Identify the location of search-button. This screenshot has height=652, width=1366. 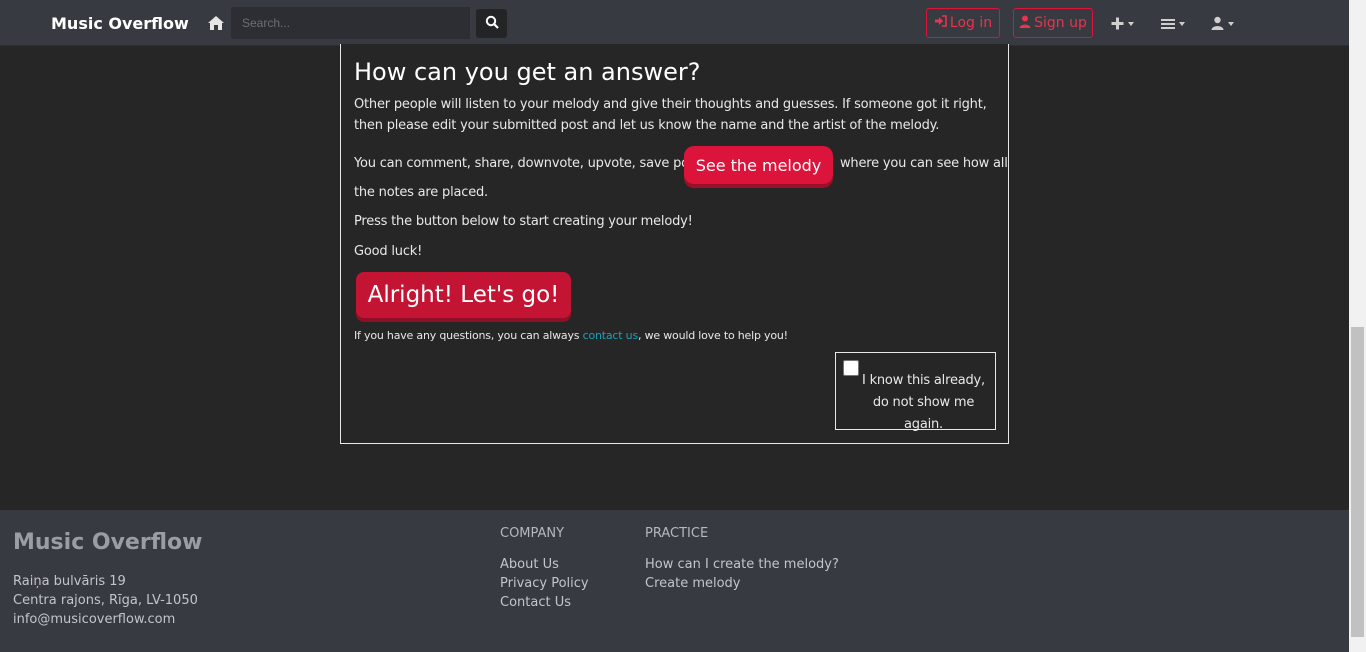
(491, 23).